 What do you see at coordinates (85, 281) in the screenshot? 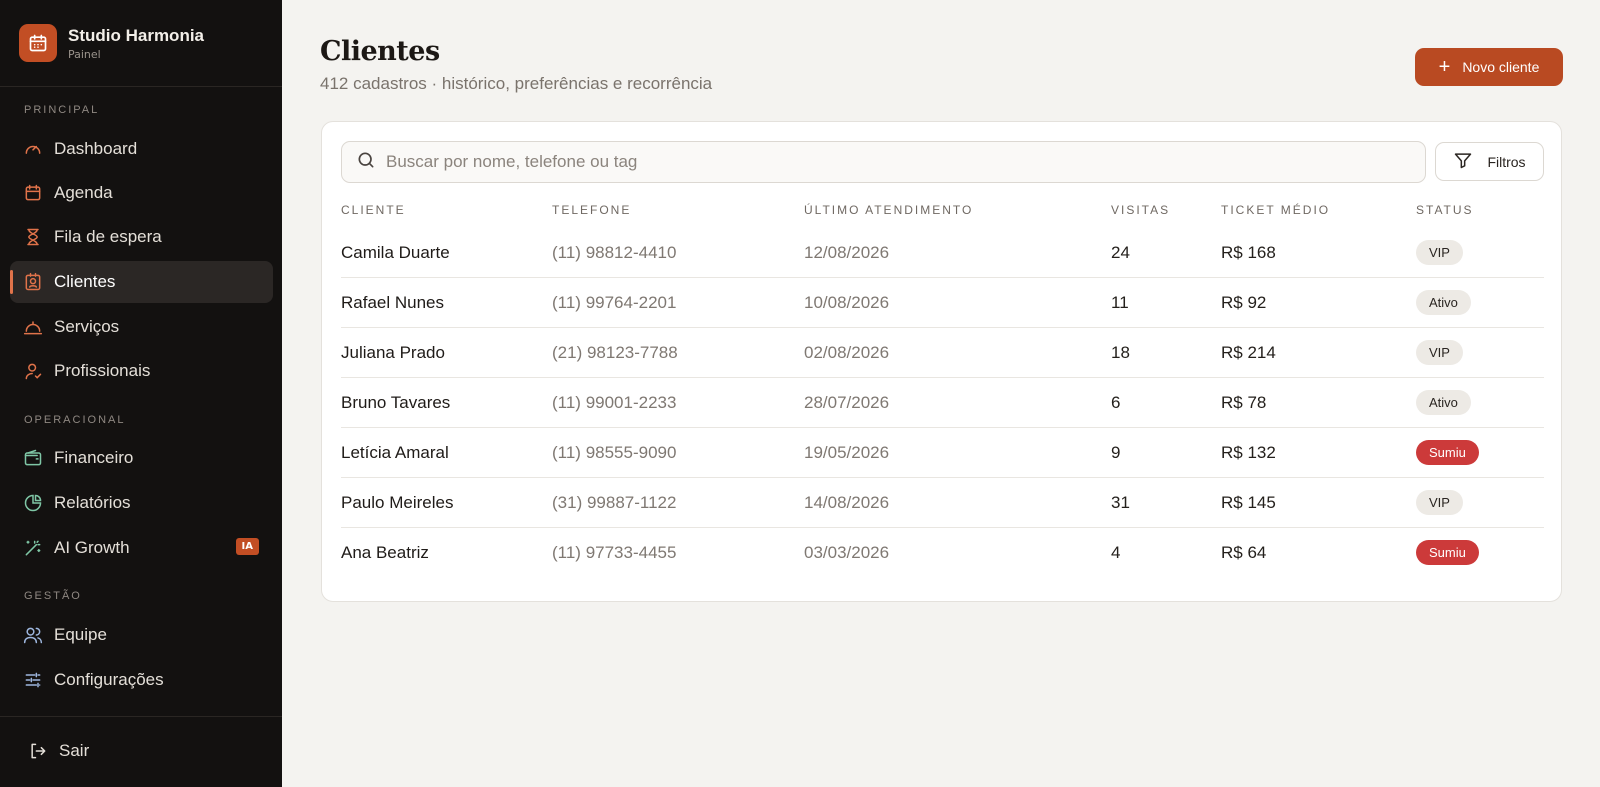
I see `sidebar-item-label: Clientes` at bounding box center [85, 281].